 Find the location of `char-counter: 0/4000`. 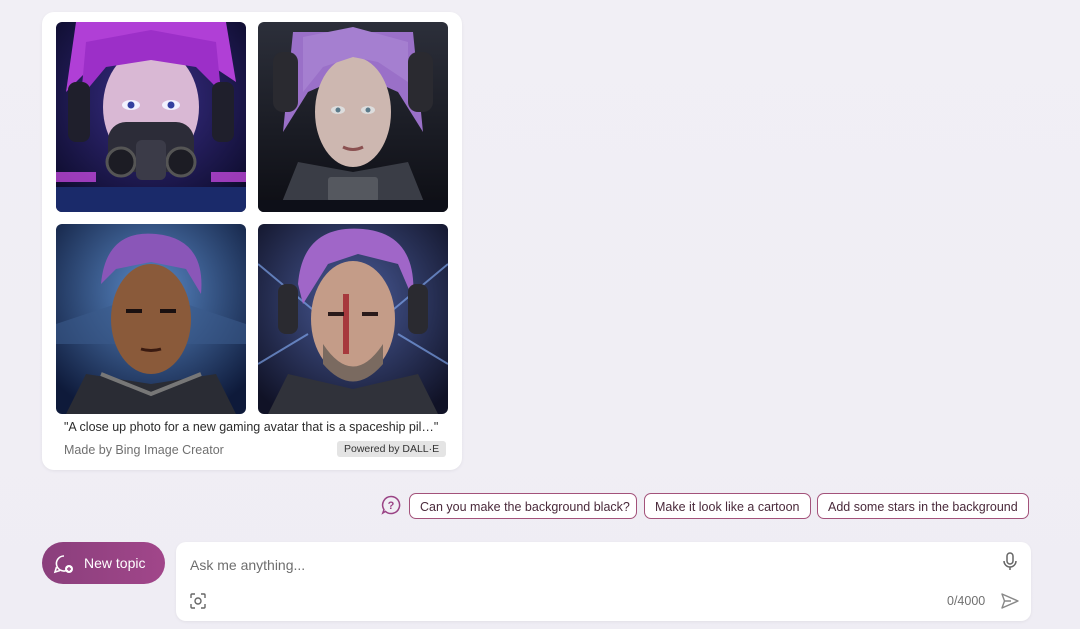

char-counter: 0/4000 is located at coordinates (966, 601).